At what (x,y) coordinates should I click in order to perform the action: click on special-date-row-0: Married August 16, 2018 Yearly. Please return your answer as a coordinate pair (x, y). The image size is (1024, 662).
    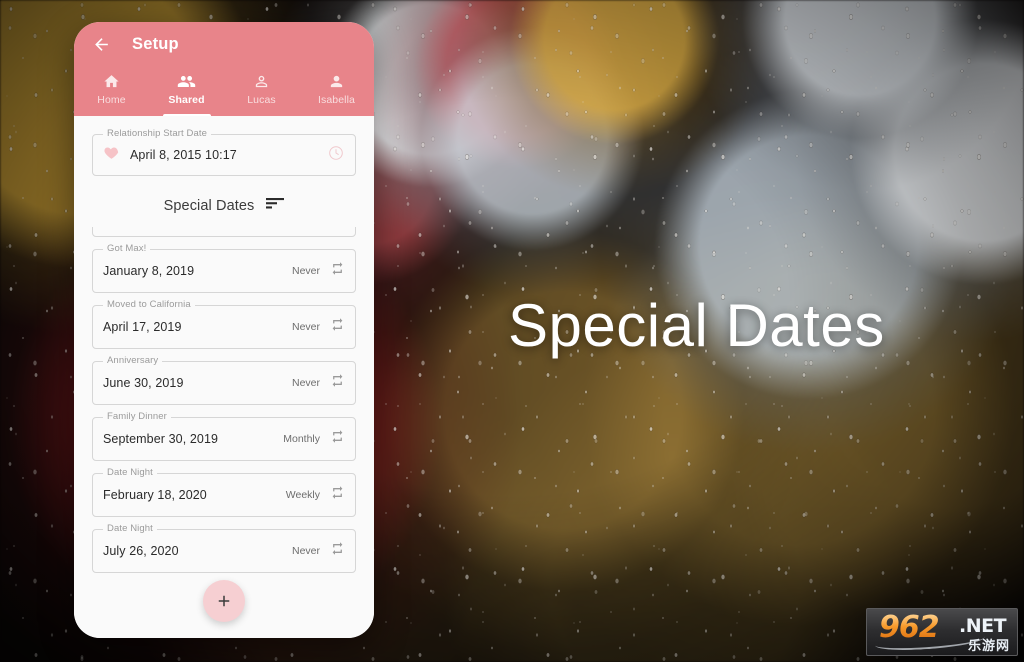
    Looking at the image, I should click on (224, 232).